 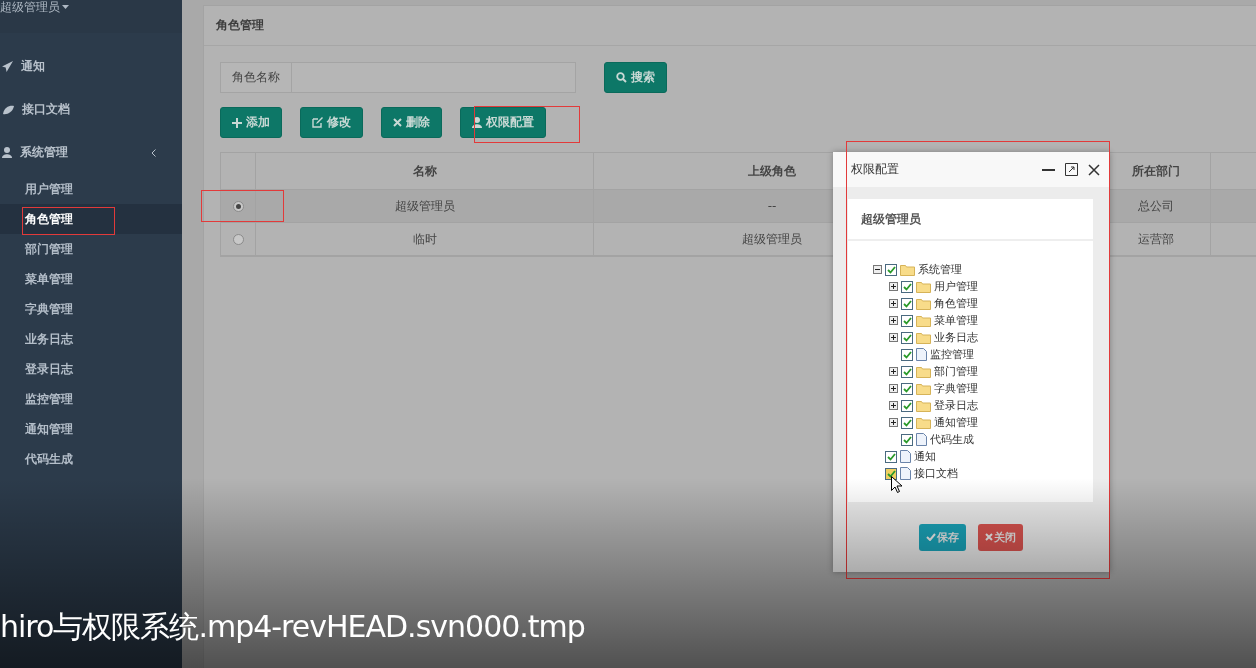 What do you see at coordinates (91, 109) in the screenshot?
I see `sidebar-item: 接口文档` at bounding box center [91, 109].